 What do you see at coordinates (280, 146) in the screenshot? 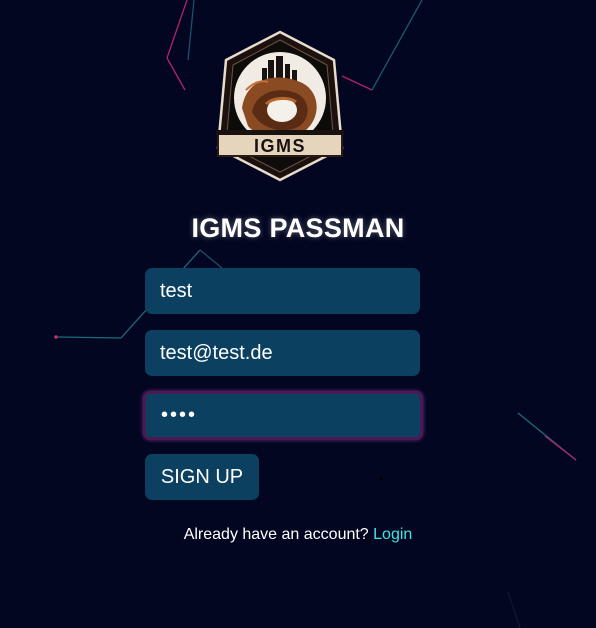
I see `logo-text: IGMS` at bounding box center [280, 146].